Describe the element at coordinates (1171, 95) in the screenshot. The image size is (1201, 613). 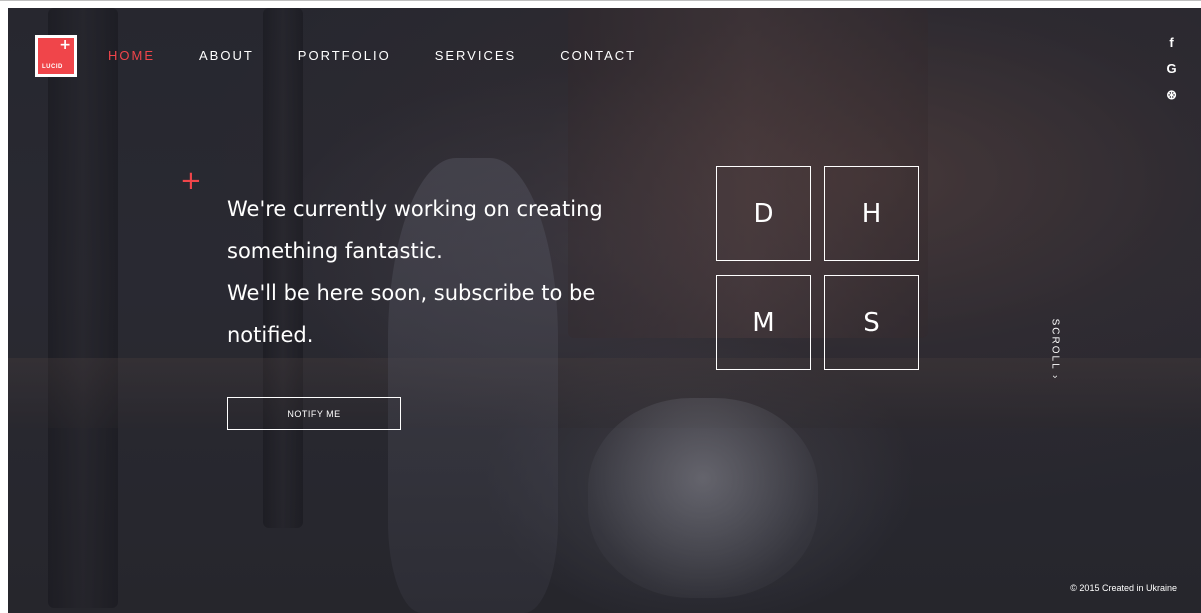
I see `dribbble-icon: ⊛` at that location.